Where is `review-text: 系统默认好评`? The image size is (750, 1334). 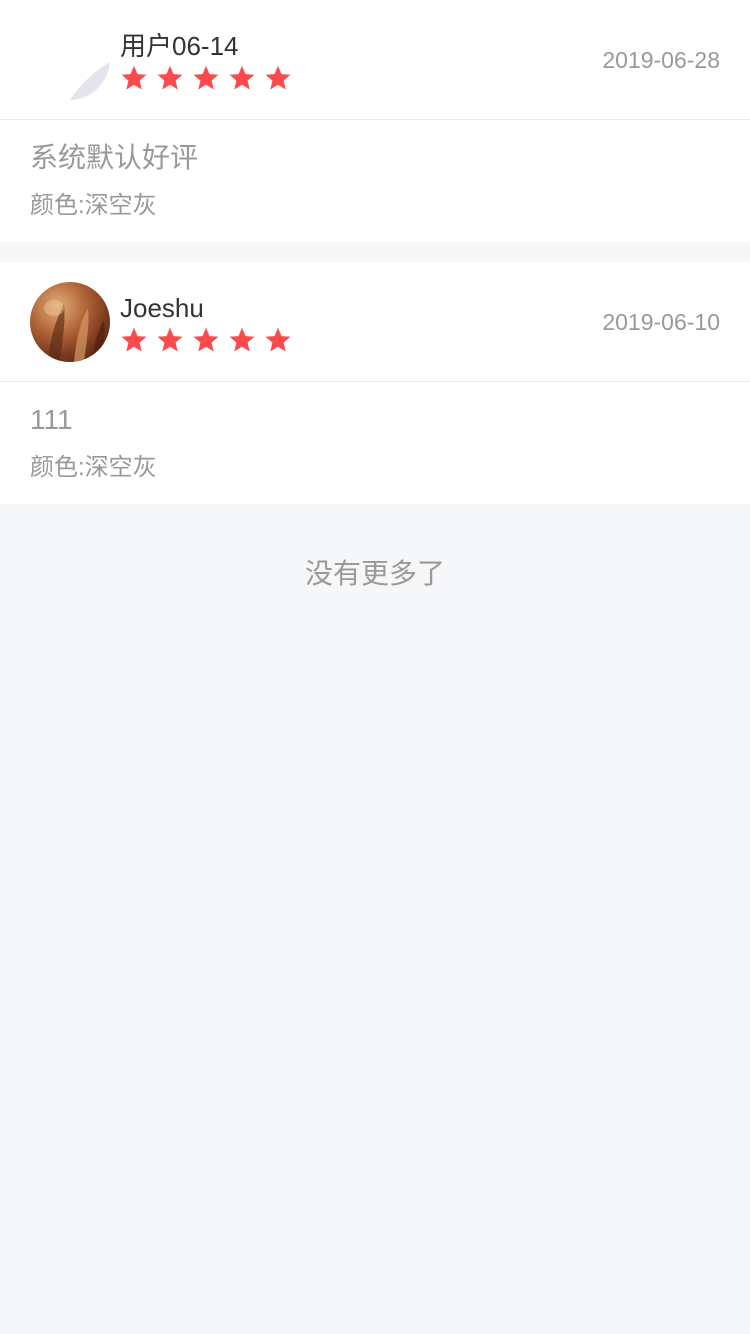 review-text: 系统默认好评 is located at coordinates (114, 157).